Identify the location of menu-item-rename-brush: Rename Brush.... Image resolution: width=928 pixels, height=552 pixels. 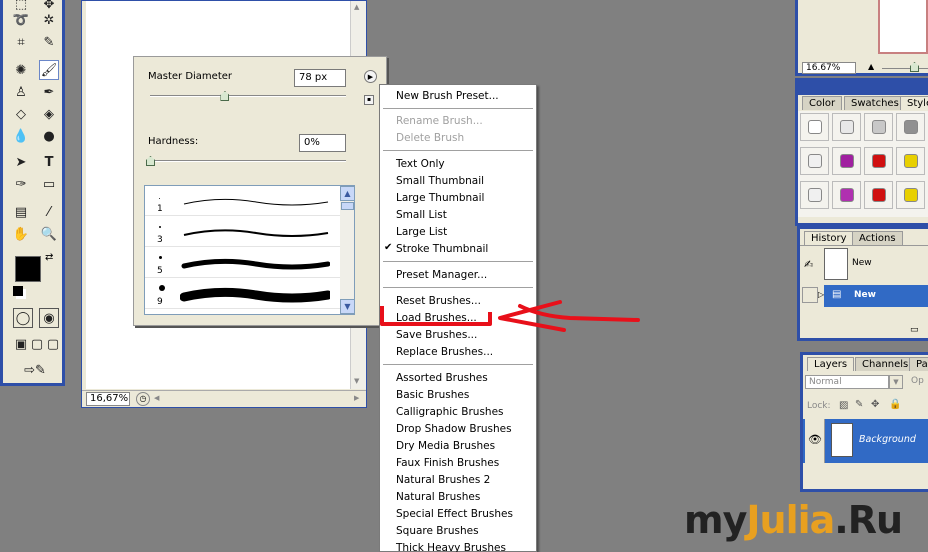
(439, 121).